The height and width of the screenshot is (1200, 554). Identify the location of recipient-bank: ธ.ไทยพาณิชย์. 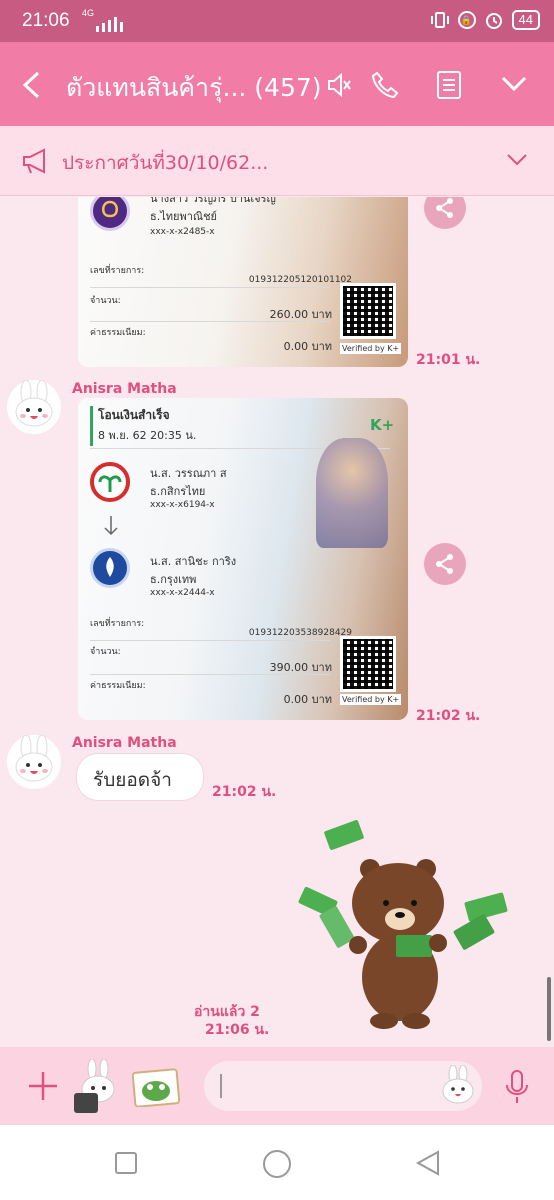
(183, 216).